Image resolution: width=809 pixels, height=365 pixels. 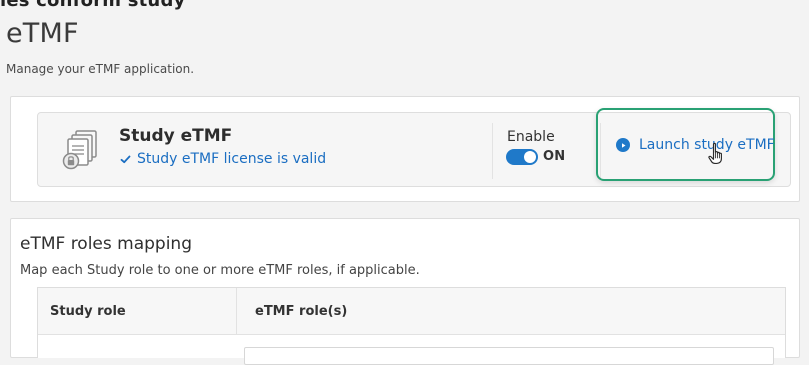 What do you see at coordinates (93, 5) in the screenshot?
I see `top-cropped-text: ies conform study` at bounding box center [93, 5].